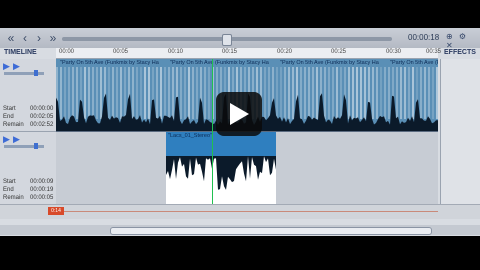  Describe the element at coordinates (285, 52) in the screenshot. I see `ruler-tick-label: 00:20` at that location.